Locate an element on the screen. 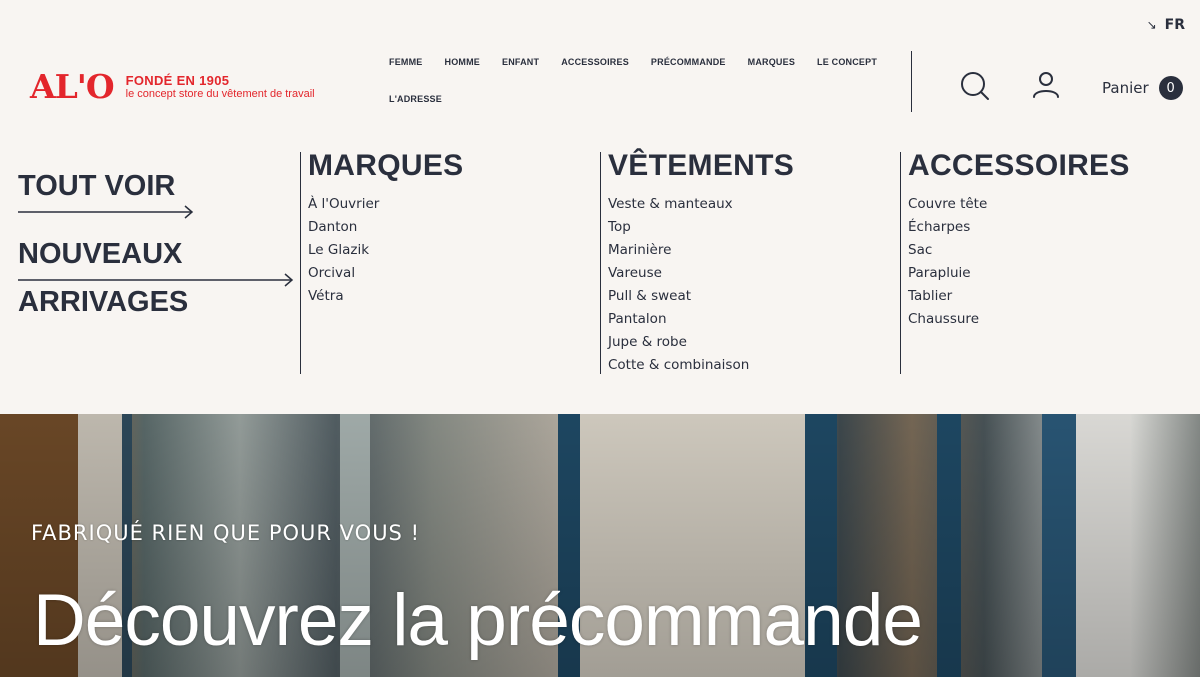  logo-tagline-title: FONDÉ EN 1905 is located at coordinates (177, 80).